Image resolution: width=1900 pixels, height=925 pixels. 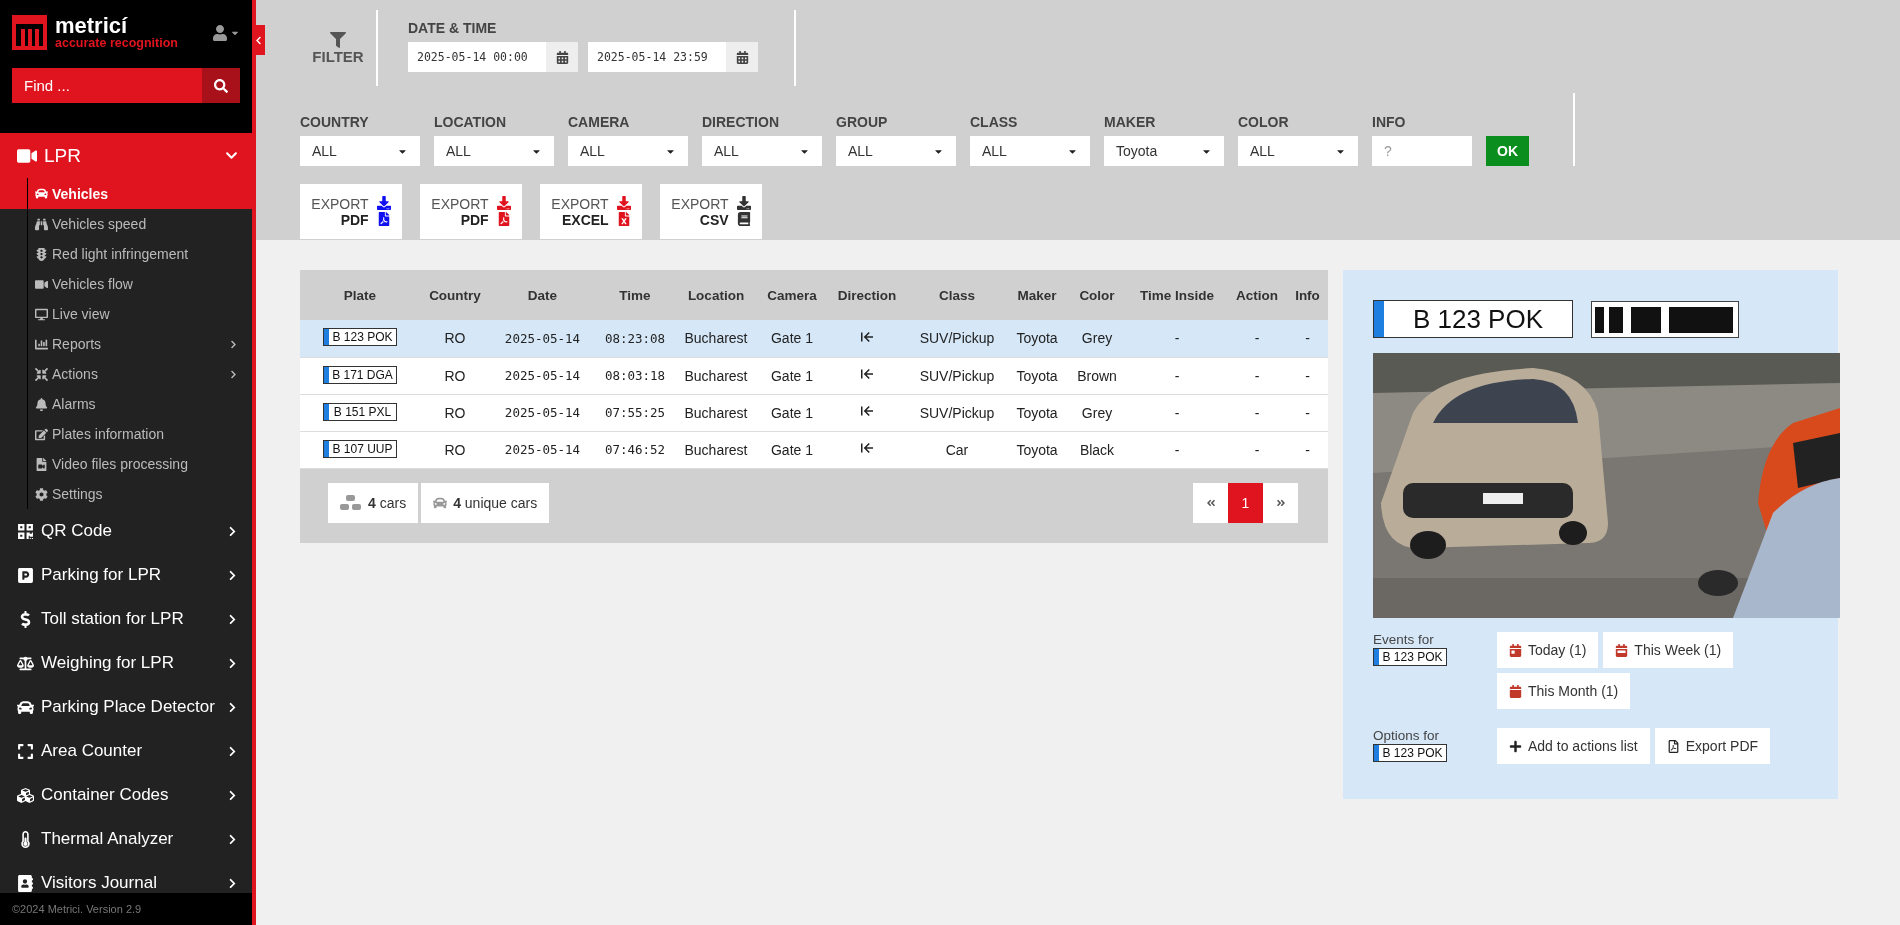 I want to click on field-label: CLASS, so click(x=994, y=122).